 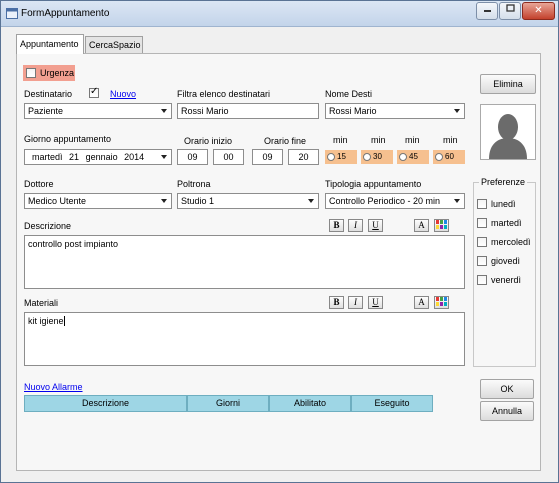 I want to click on urgenza-label: Urgenza, so click(x=57, y=73).